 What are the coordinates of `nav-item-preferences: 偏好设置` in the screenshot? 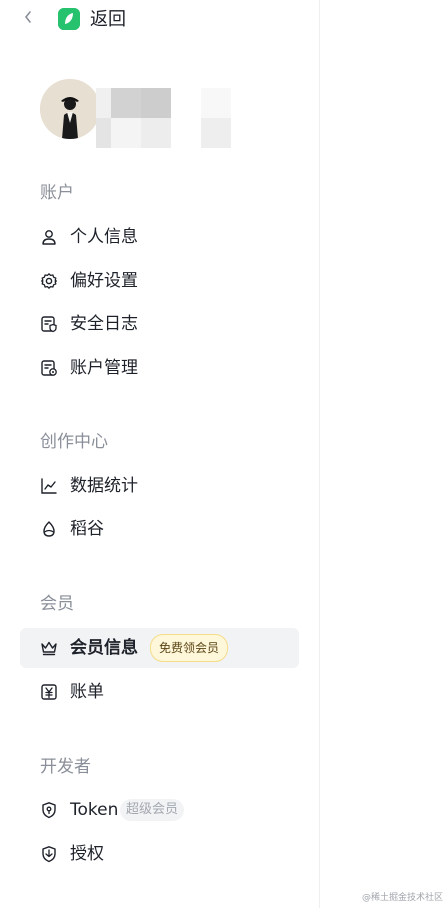 It's located at (159, 281).